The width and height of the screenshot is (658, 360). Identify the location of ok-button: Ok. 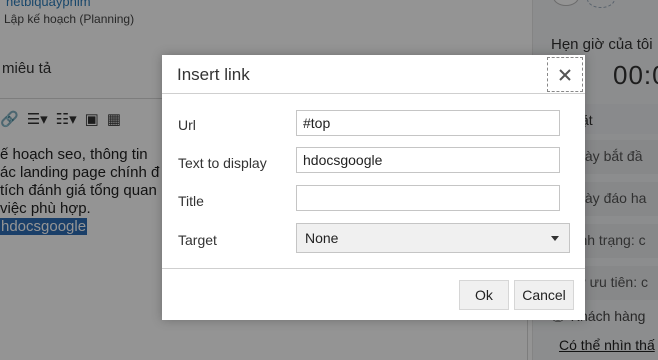
(484, 295).